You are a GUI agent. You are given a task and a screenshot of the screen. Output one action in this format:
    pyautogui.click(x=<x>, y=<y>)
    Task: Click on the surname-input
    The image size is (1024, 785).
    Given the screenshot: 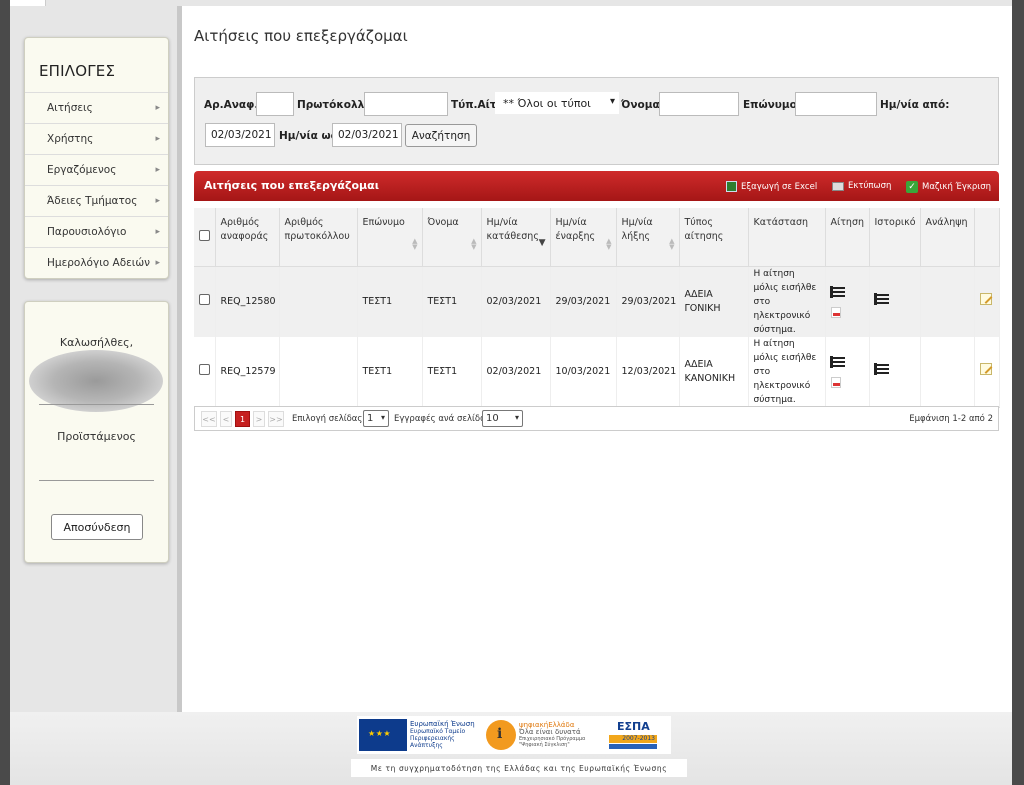 What is the action you would take?
    pyautogui.click(x=836, y=104)
    